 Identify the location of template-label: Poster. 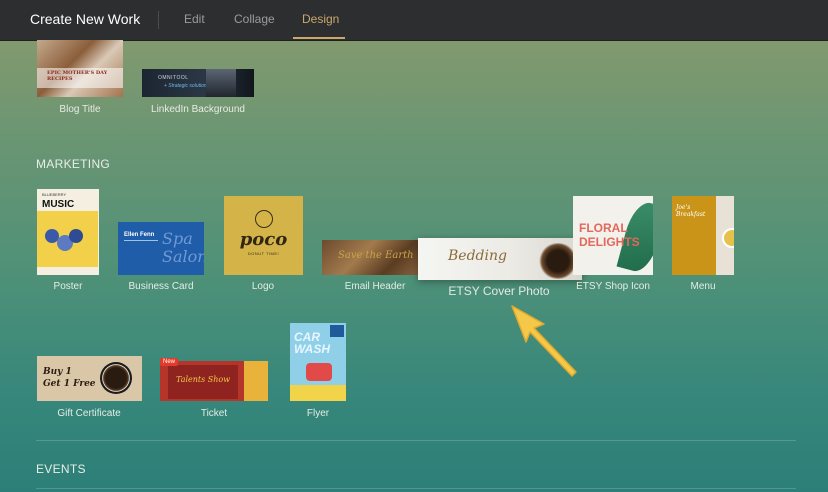
(68, 286).